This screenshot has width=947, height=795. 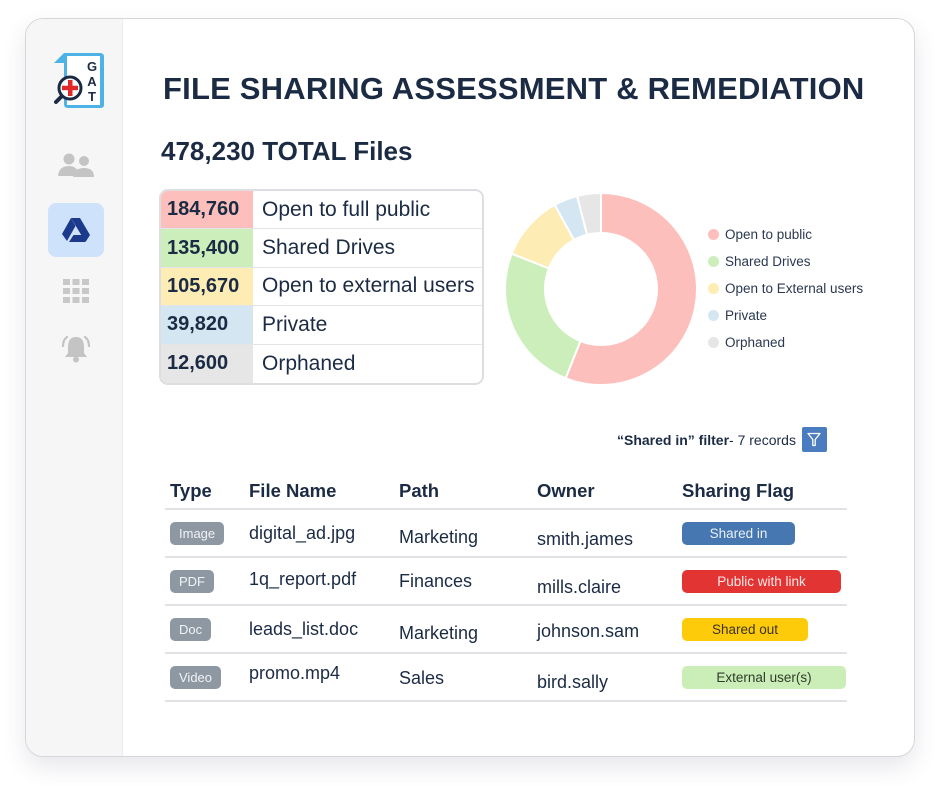 What do you see at coordinates (92, 96) in the screenshot?
I see `logo-letter-t: T` at bounding box center [92, 96].